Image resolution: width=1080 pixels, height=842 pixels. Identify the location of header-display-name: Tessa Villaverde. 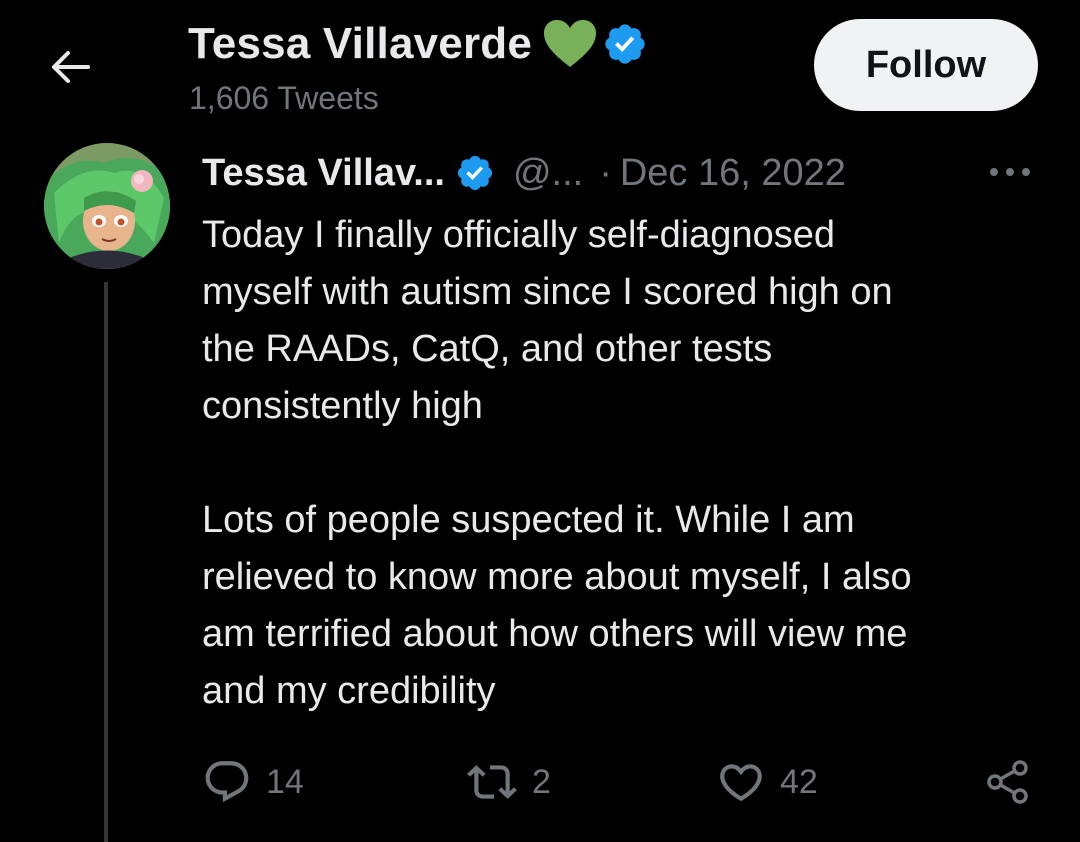
(360, 43).